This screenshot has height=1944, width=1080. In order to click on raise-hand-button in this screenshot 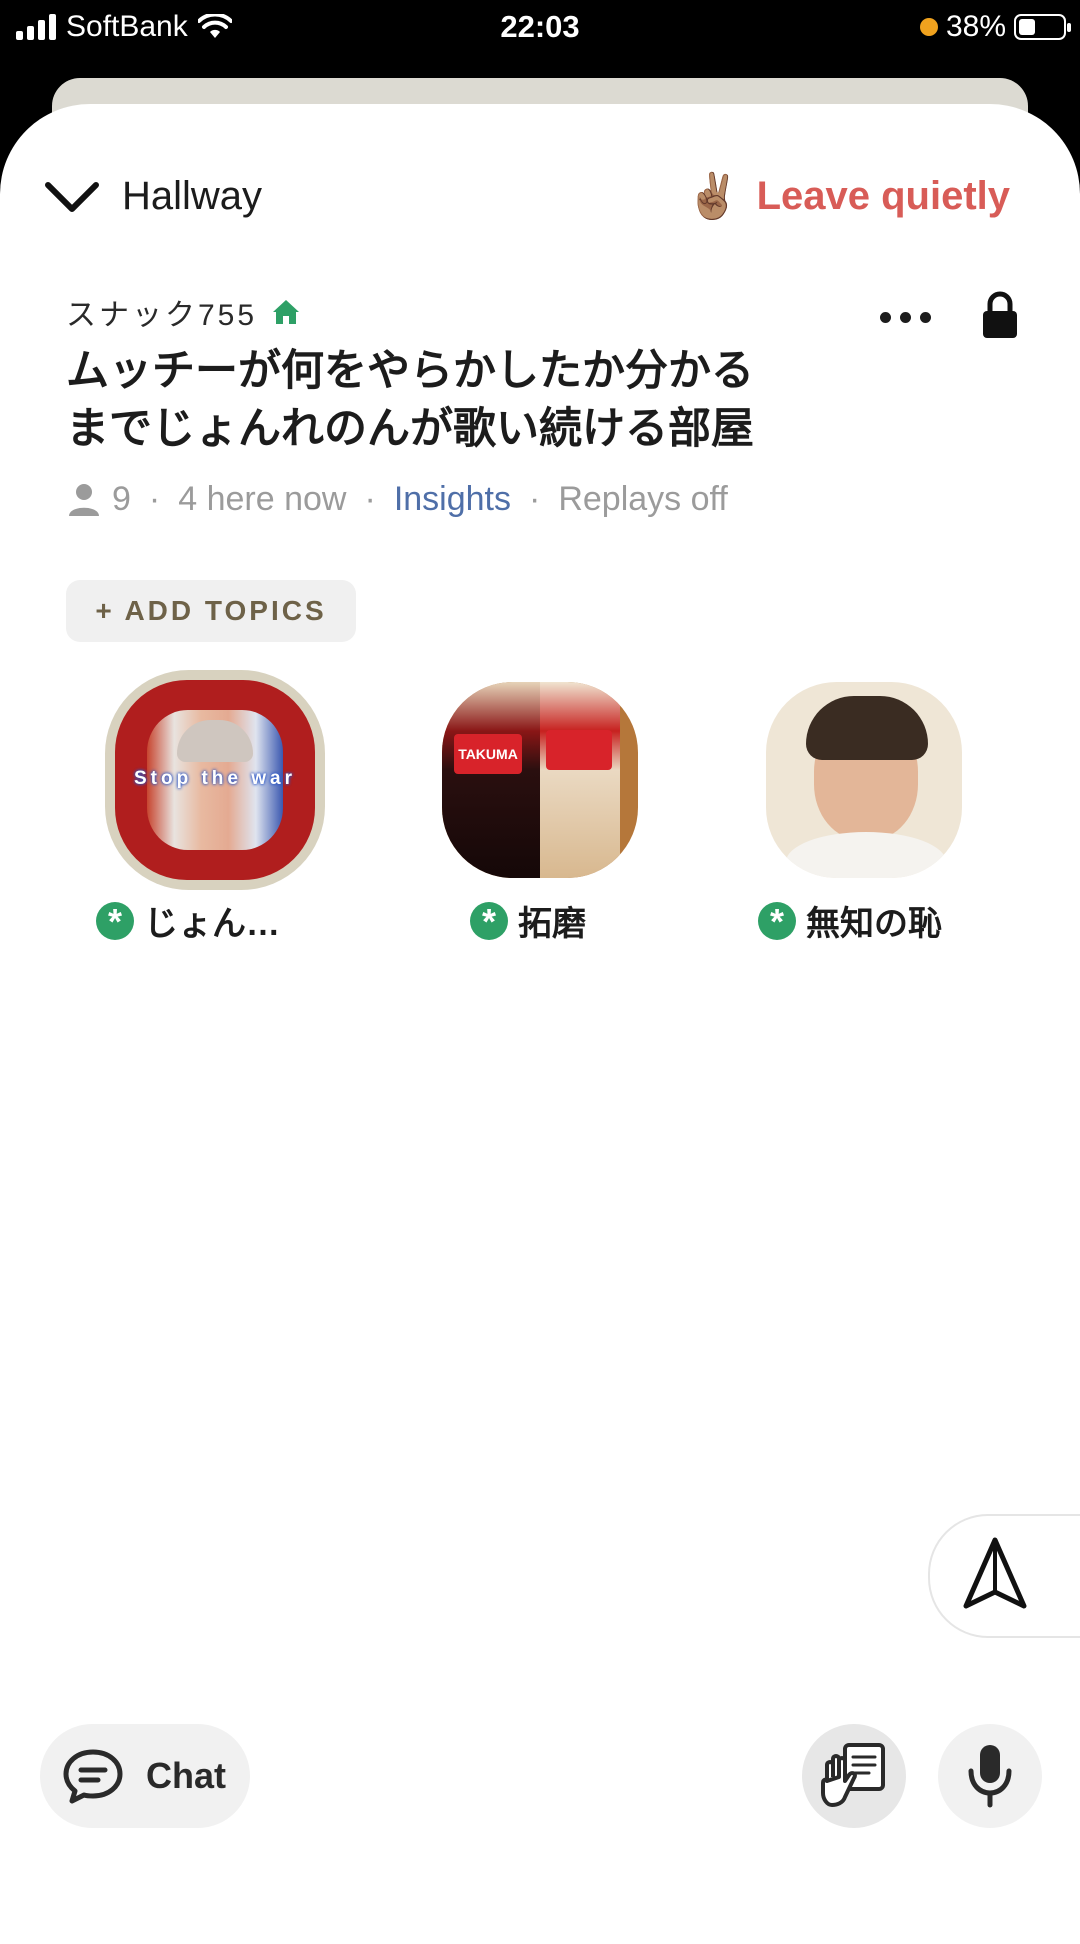, I will do `click(854, 1776)`.